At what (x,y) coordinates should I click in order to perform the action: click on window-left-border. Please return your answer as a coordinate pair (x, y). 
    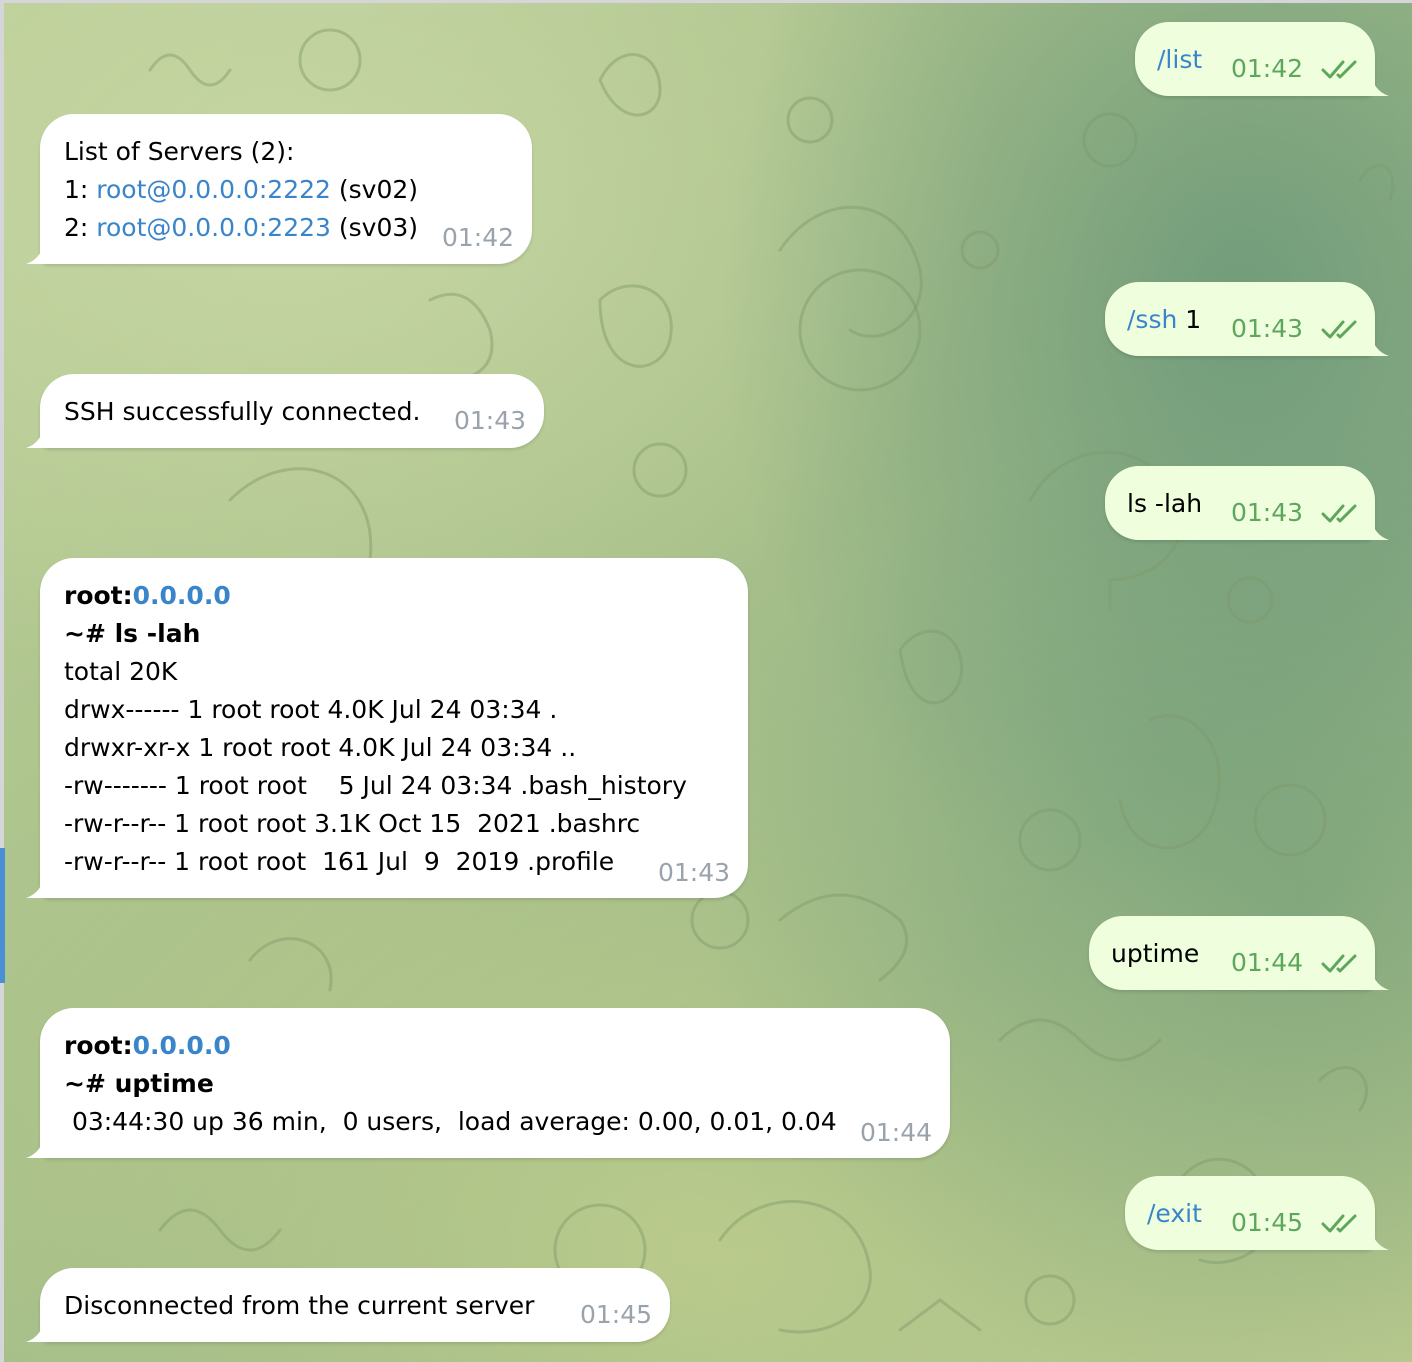
    Looking at the image, I should click on (2, 681).